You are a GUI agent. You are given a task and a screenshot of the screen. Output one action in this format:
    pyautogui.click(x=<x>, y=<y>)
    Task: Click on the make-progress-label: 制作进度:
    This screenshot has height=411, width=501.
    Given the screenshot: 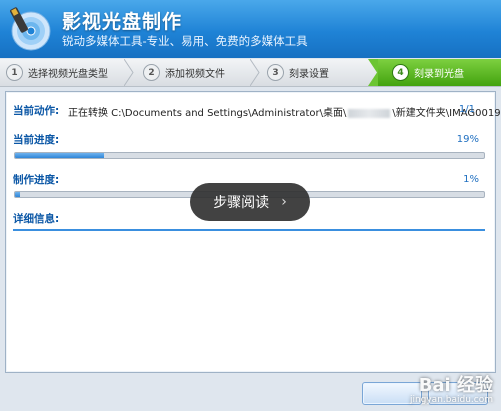 What is the action you would take?
    pyautogui.click(x=36, y=180)
    